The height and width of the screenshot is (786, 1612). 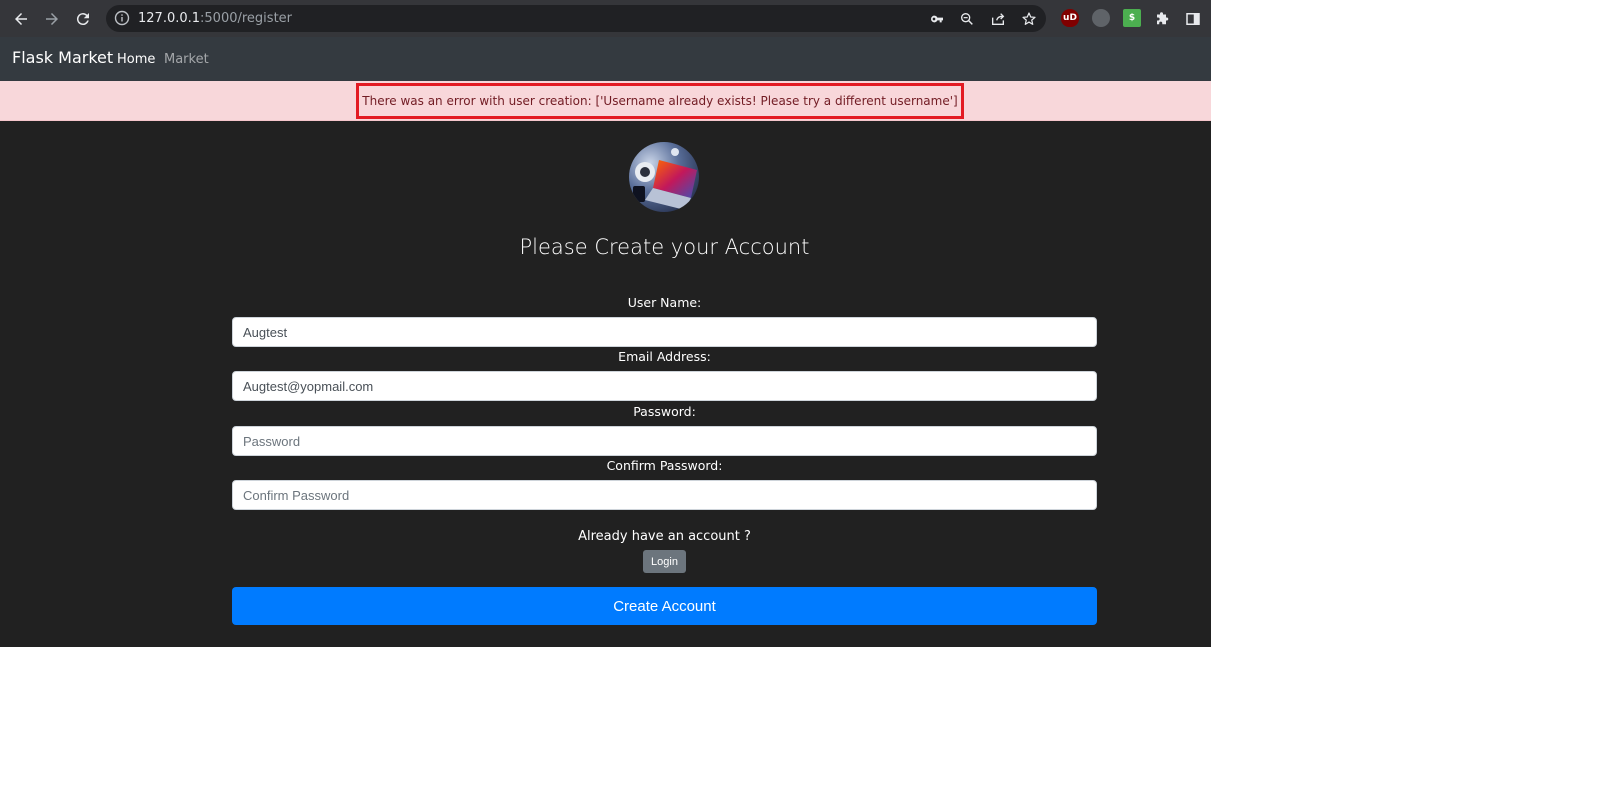 I want to click on email-input, so click(x=664, y=386).